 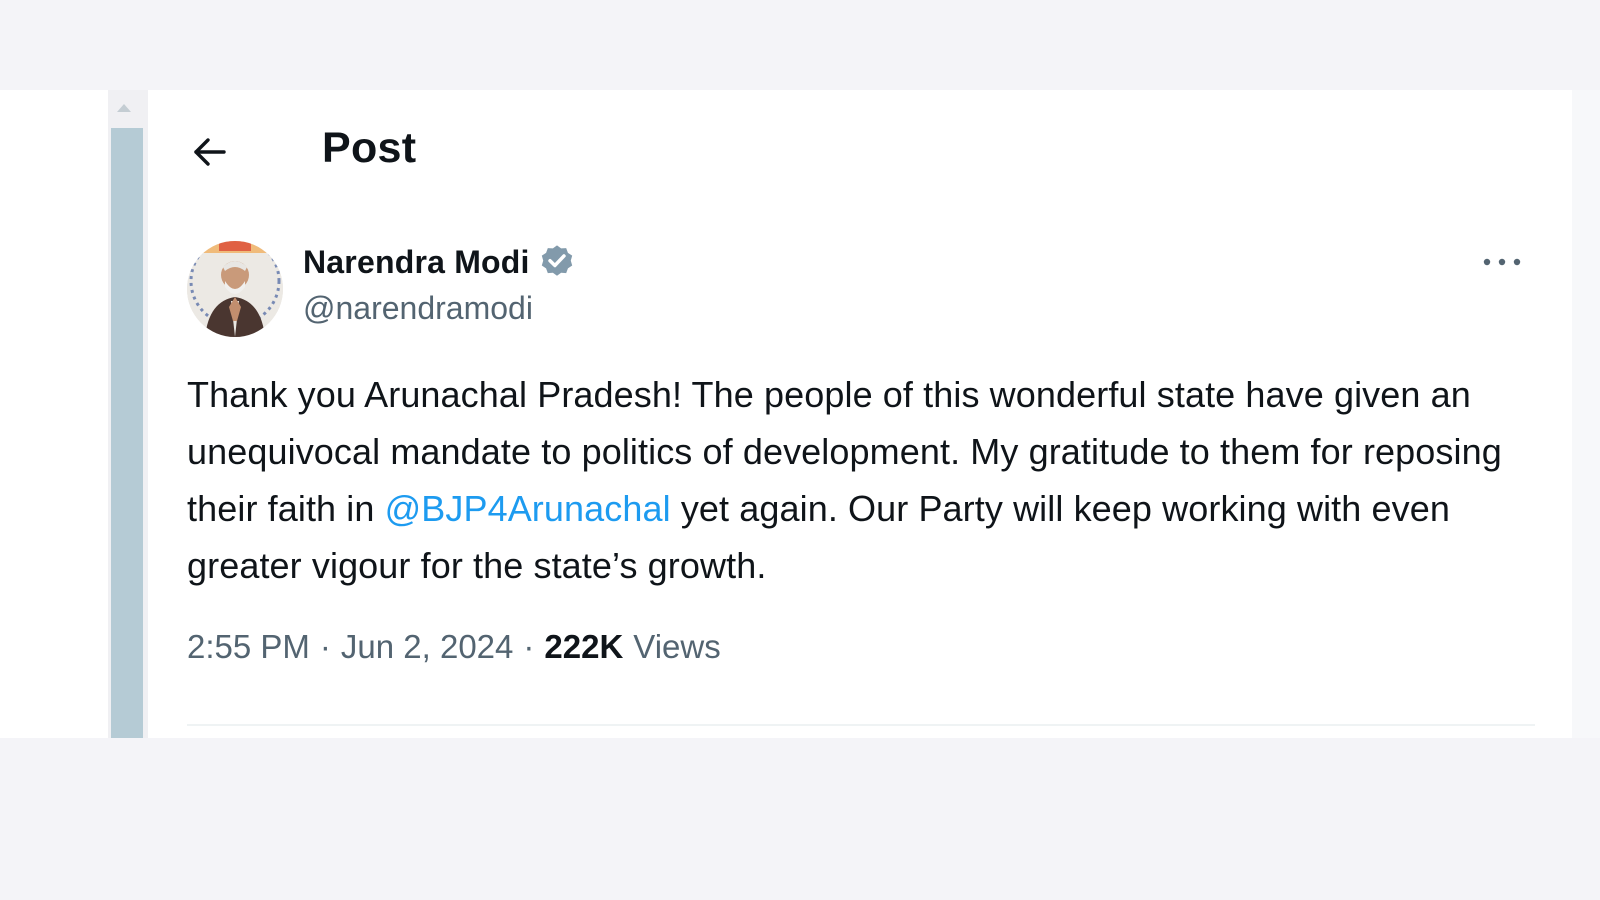 What do you see at coordinates (861, 725) in the screenshot?
I see `divider` at bounding box center [861, 725].